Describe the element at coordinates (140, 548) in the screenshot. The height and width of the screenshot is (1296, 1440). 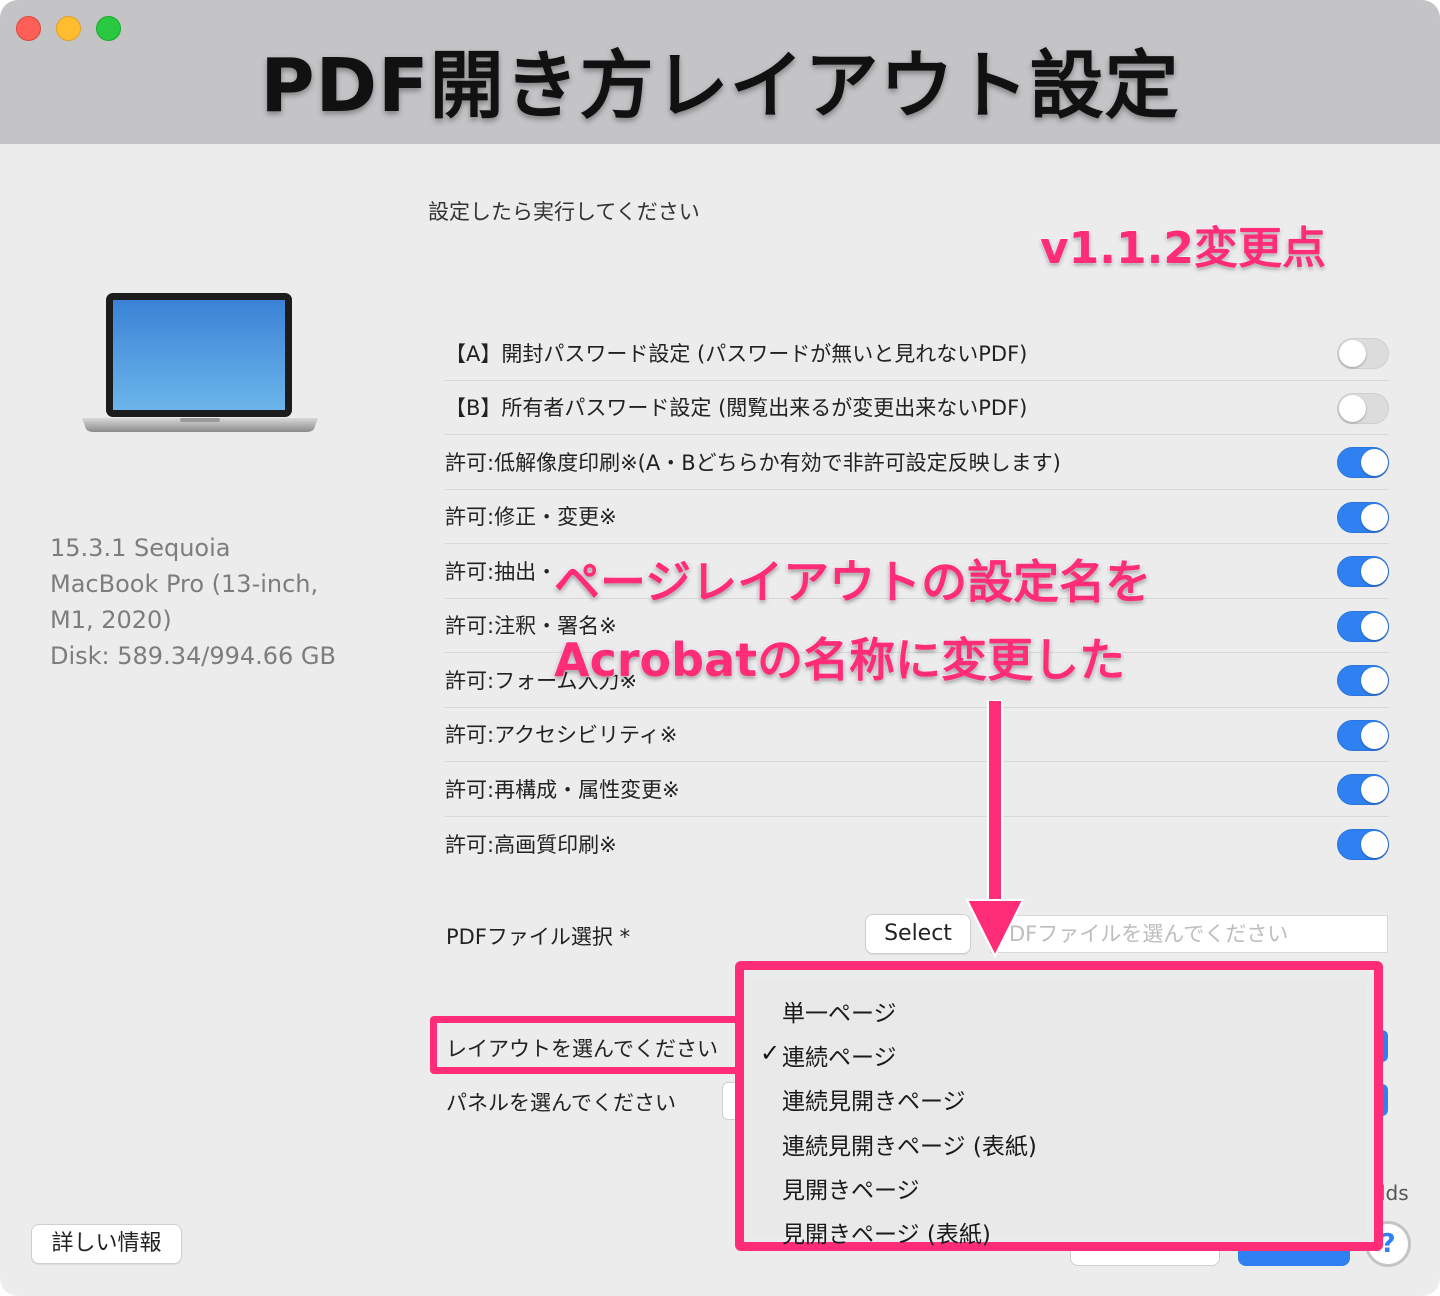
I see `os-version: 15.3.1 Sequoia` at that location.